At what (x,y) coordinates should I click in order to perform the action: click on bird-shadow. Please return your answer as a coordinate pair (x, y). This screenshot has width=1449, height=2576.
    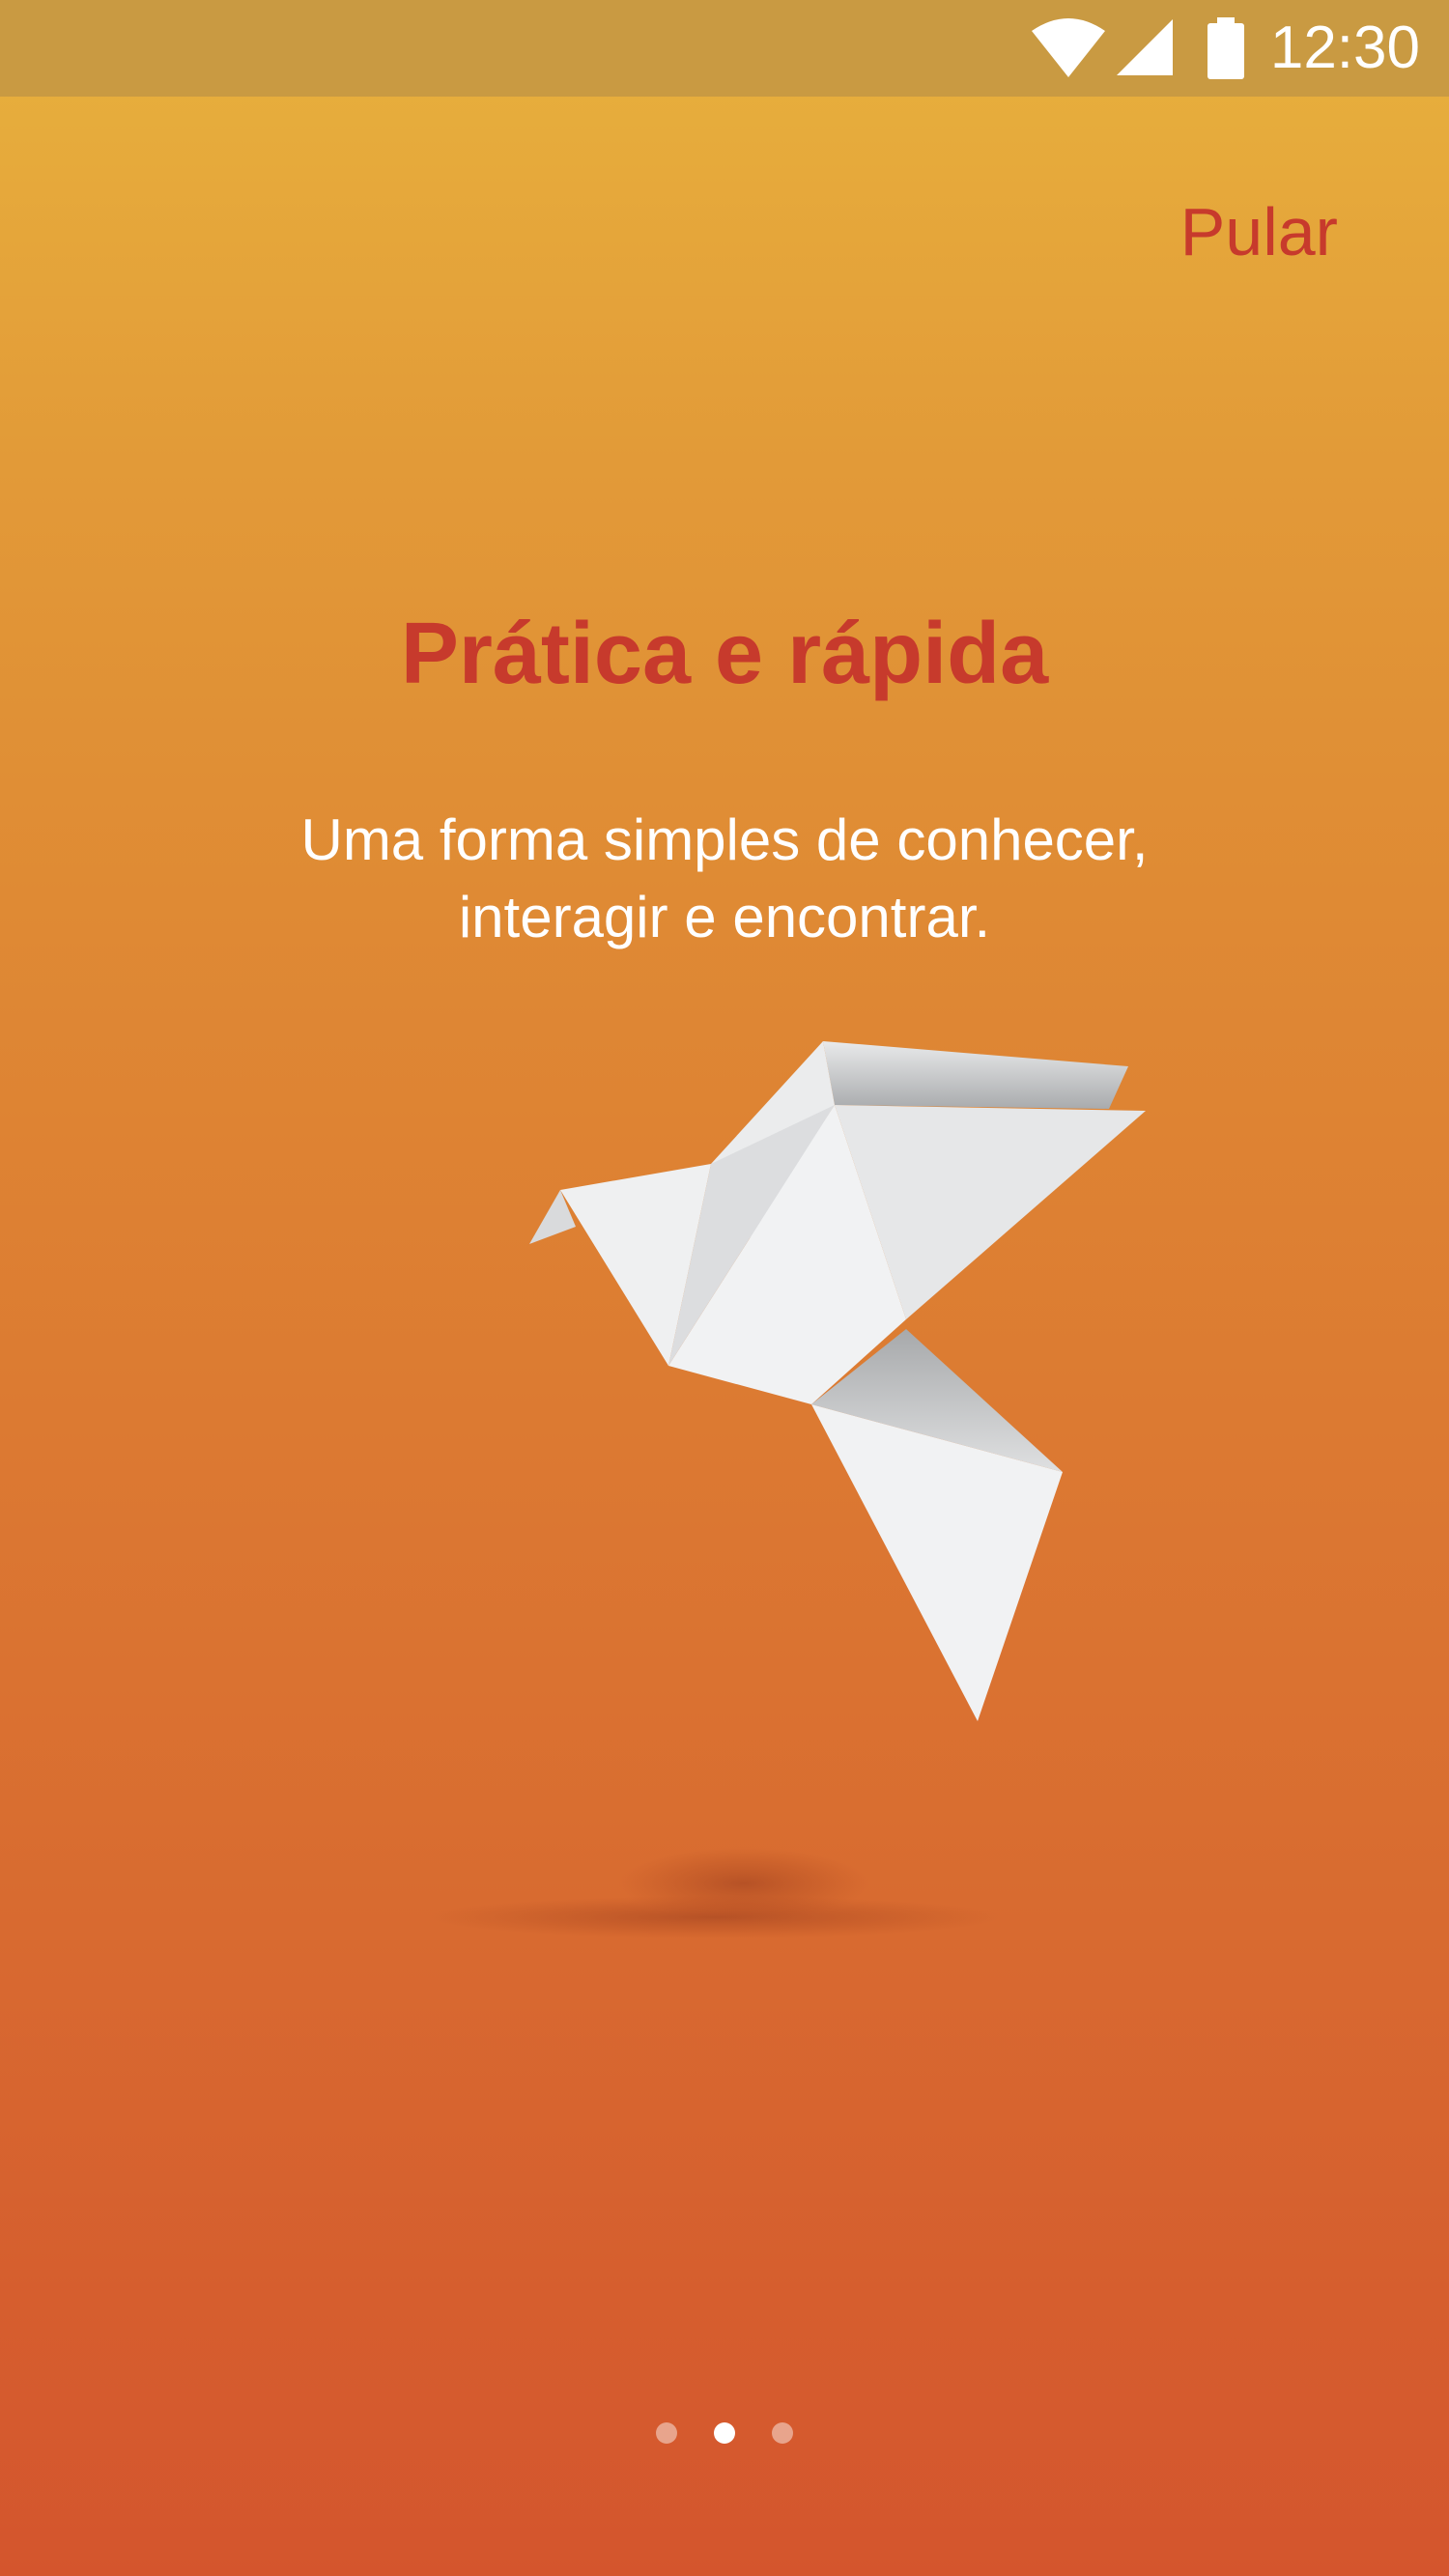
    Looking at the image, I should click on (715, 1893).